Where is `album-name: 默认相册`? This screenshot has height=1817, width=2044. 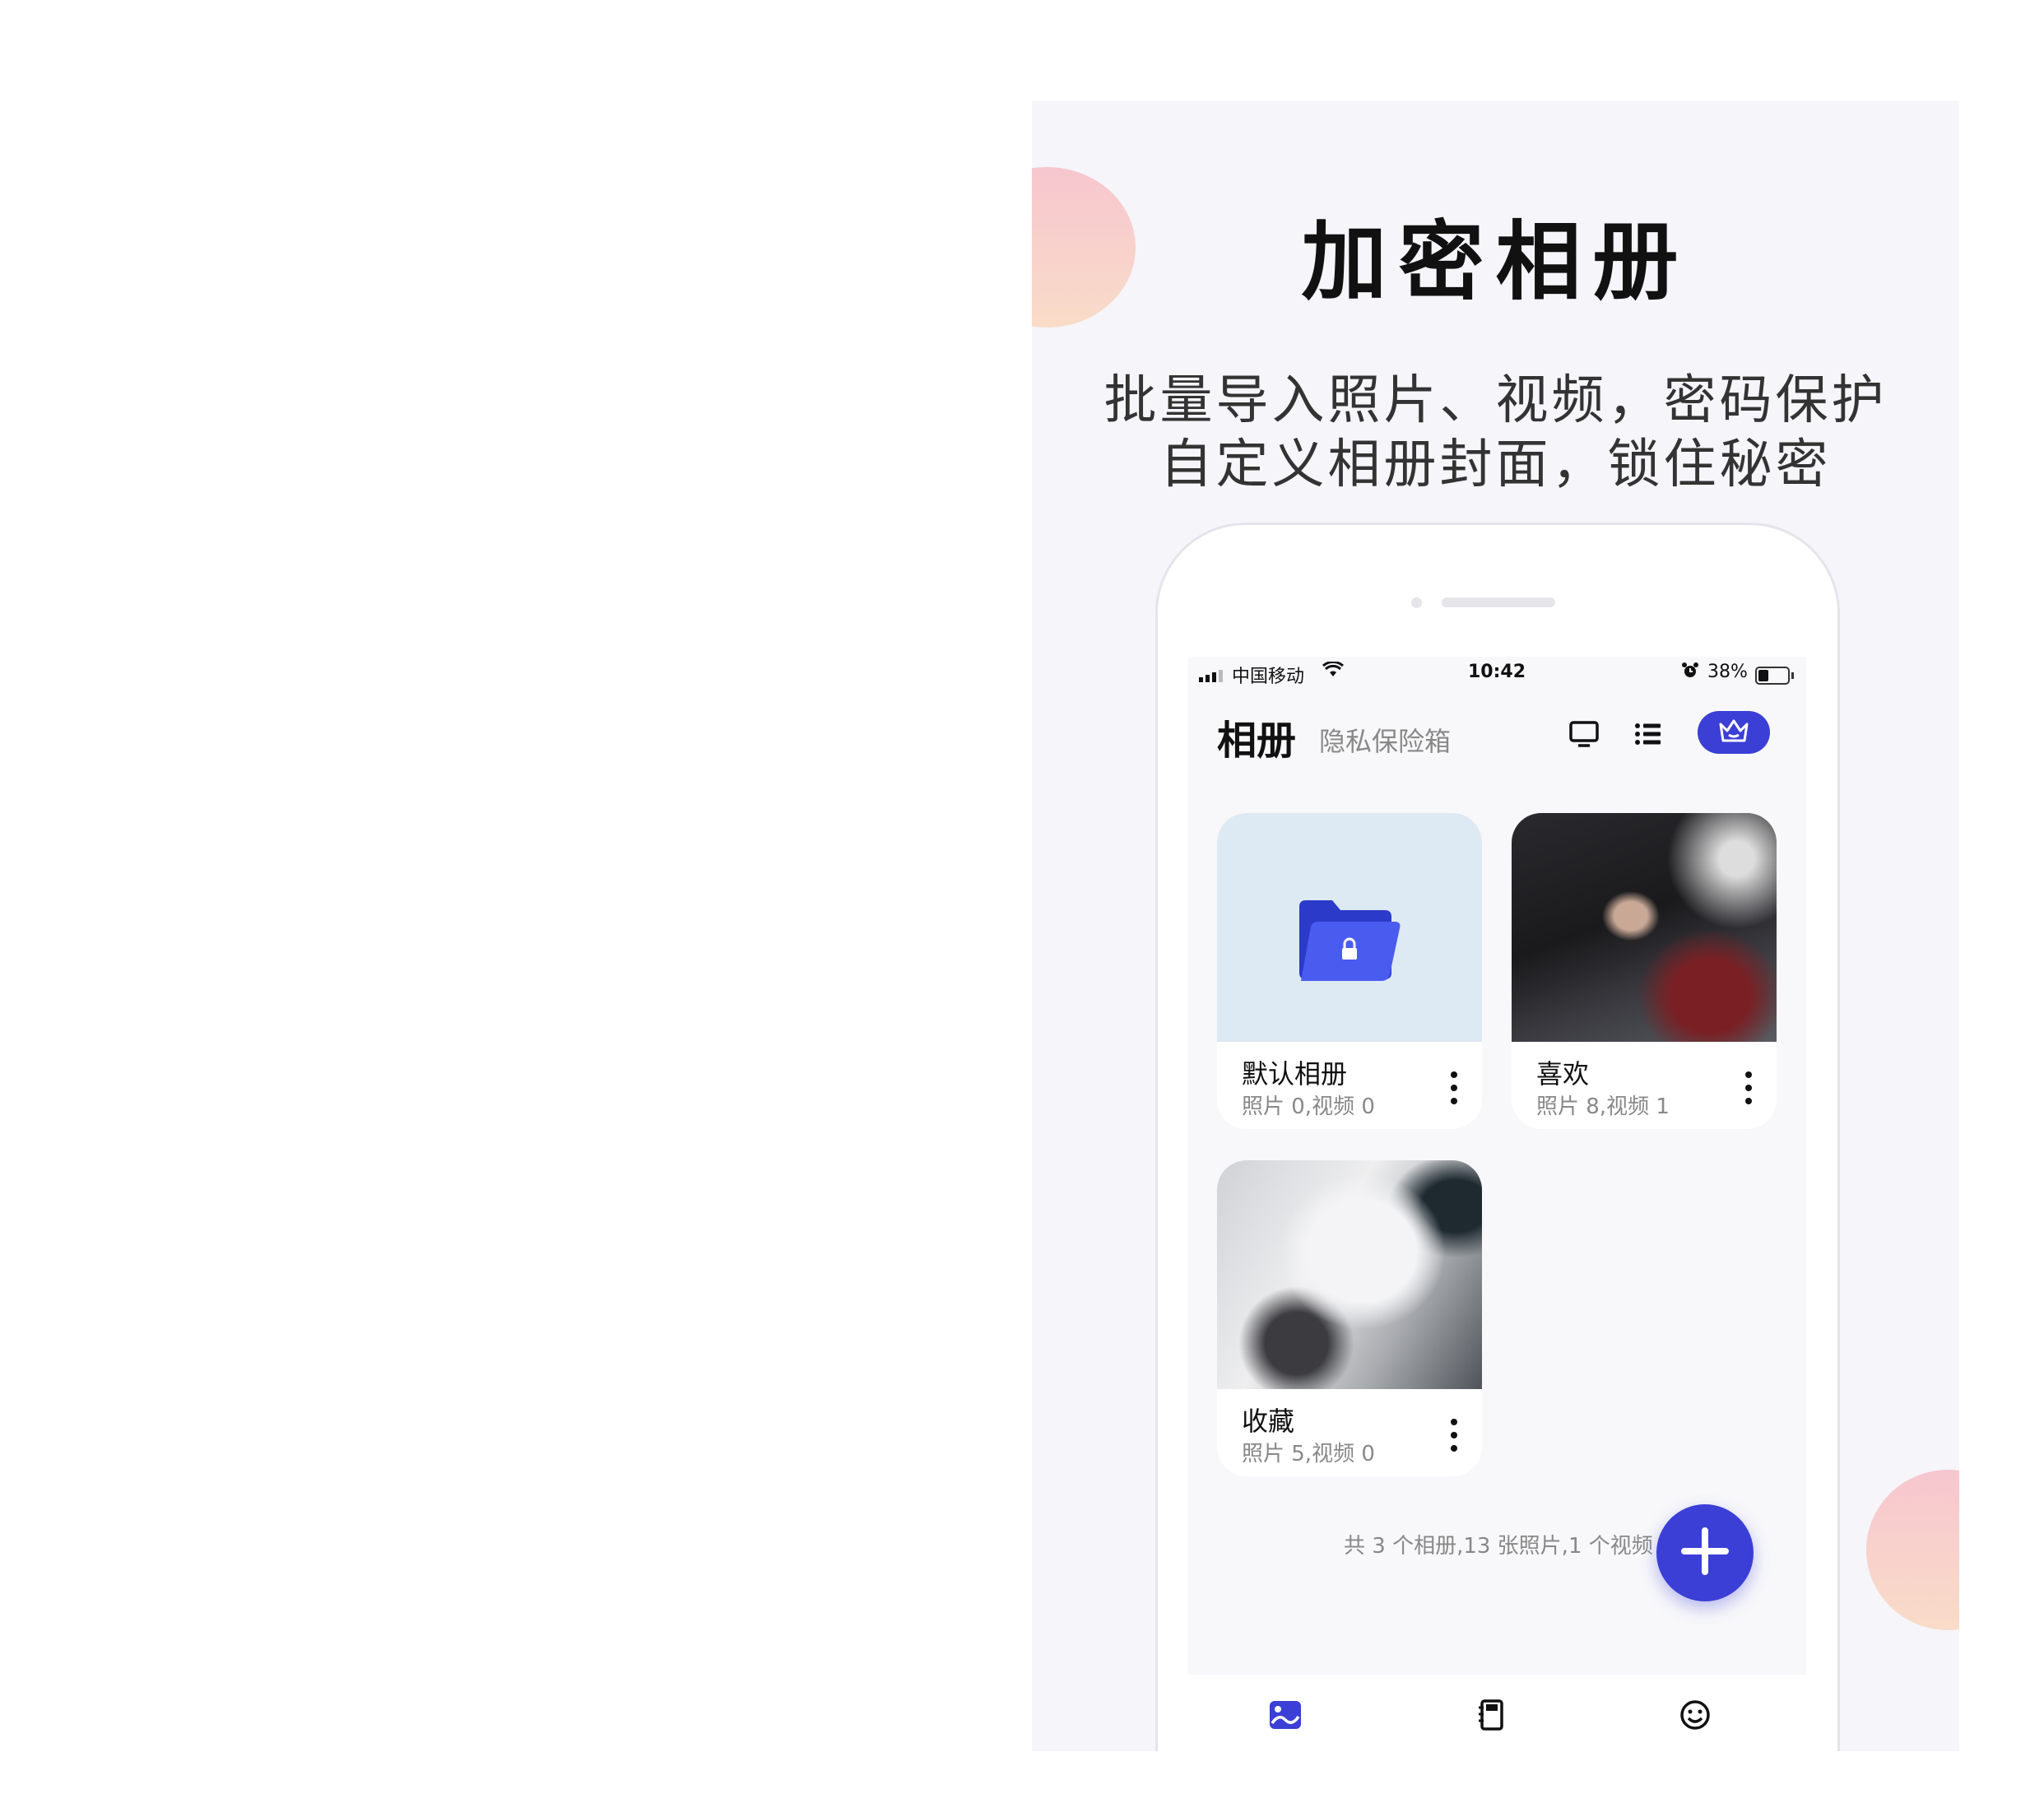
album-name: 默认相册 is located at coordinates (1295, 1074).